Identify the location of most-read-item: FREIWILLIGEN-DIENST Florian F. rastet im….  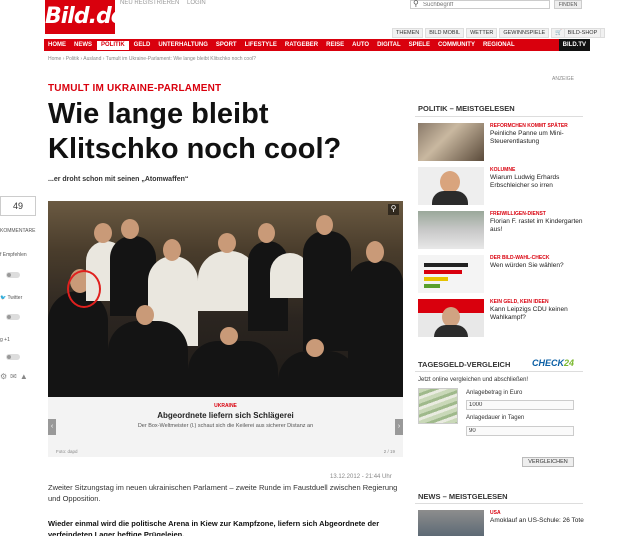
(502, 230).